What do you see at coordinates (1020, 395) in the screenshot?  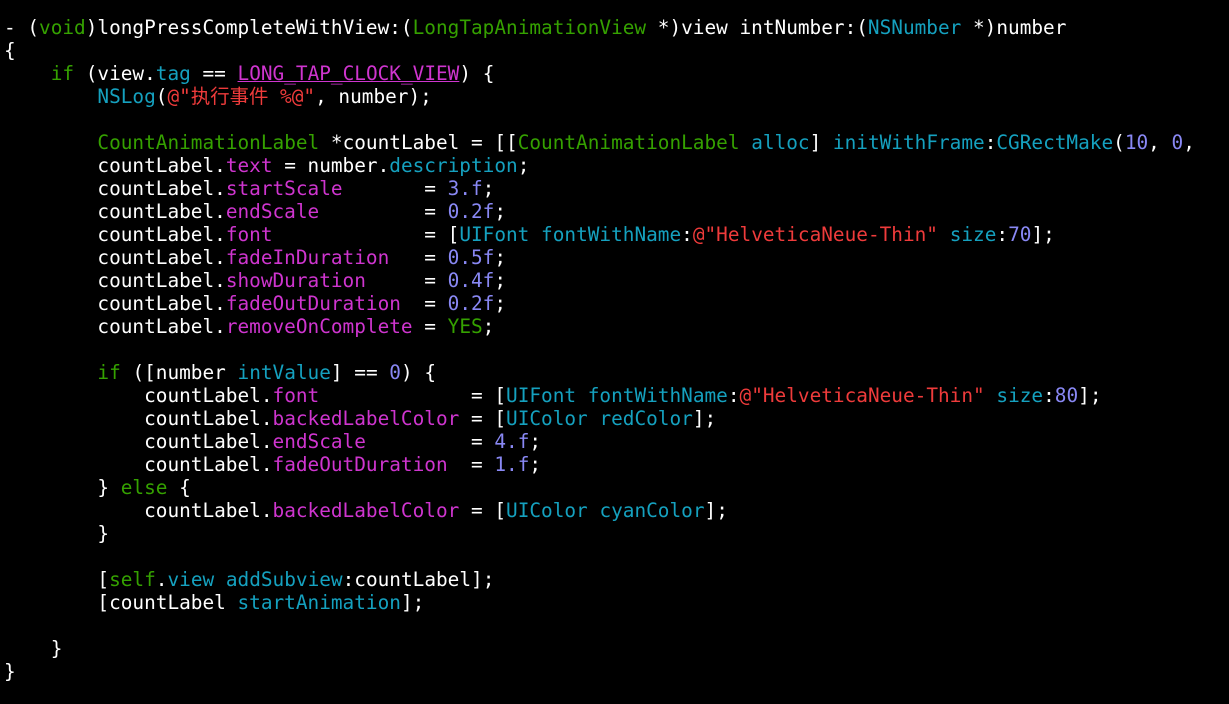 I see `code-token-method: size` at bounding box center [1020, 395].